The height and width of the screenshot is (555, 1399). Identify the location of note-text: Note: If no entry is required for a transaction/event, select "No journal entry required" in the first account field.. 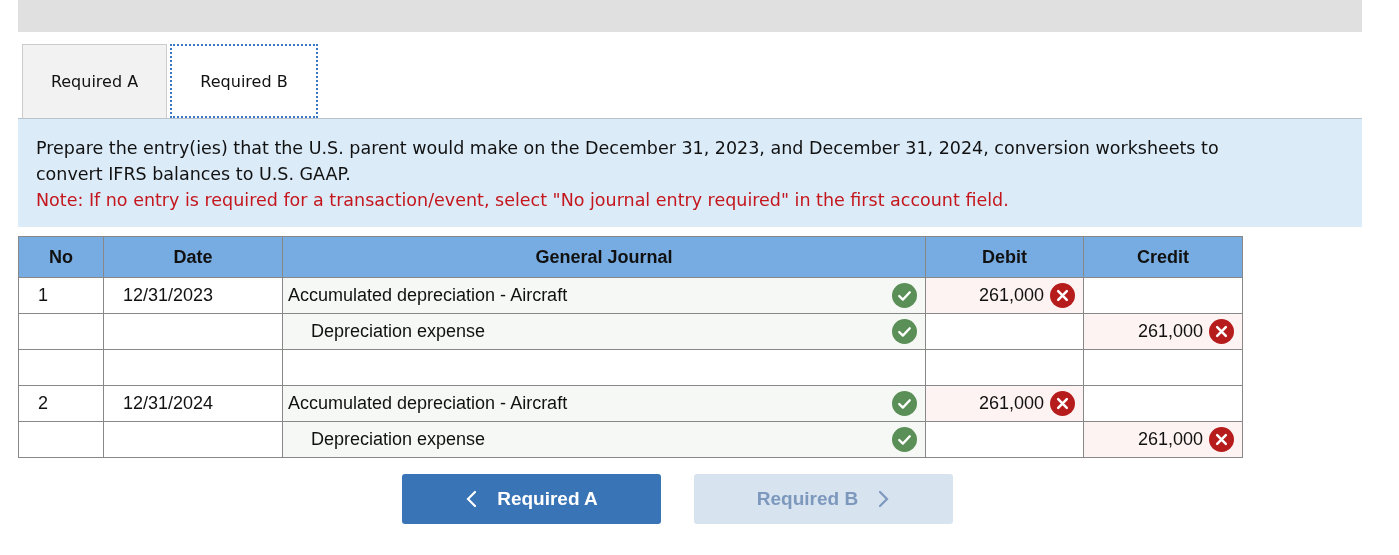
(523, 200).